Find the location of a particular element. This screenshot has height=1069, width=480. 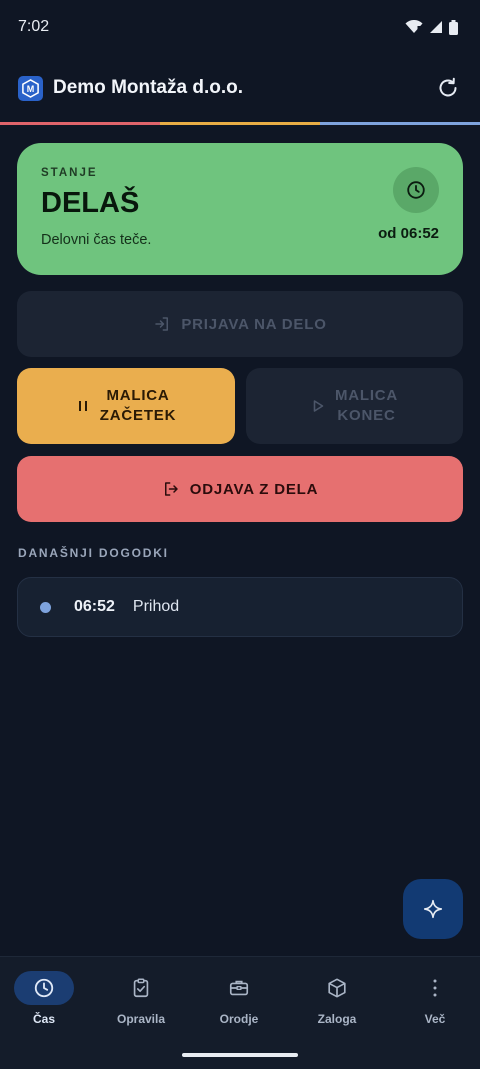

app-bar: M Demo Montaža d.o.o. is located at coordinates (240, 88).